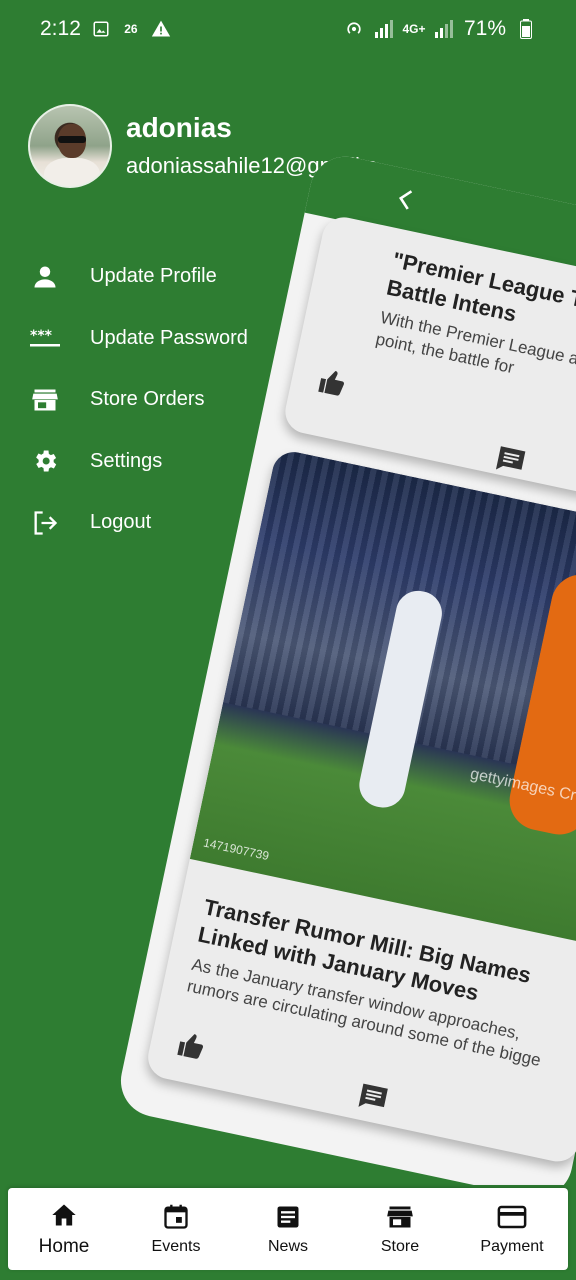 This screenshot has height=1280, width=576. I want to click on status-time: 2:12, so click(60, 28).